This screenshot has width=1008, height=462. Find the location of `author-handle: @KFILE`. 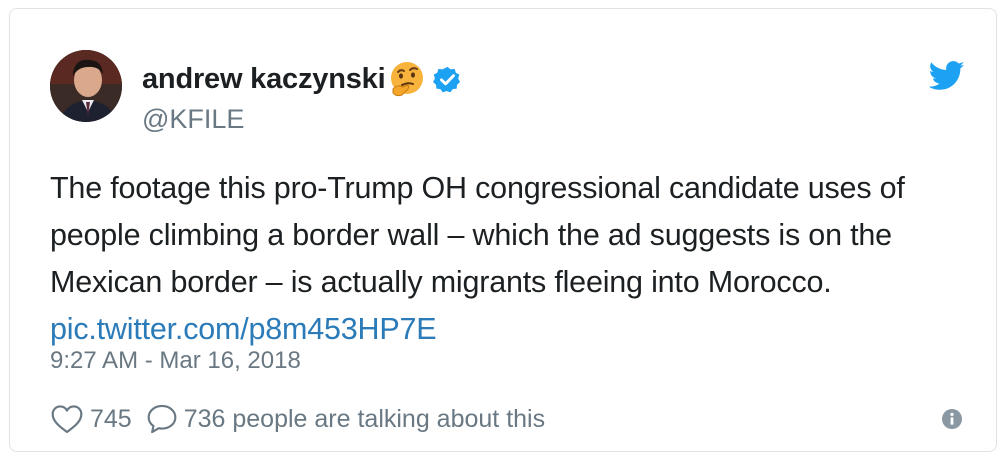

author-handle: @KFILE is located at coordinates (193, 119).